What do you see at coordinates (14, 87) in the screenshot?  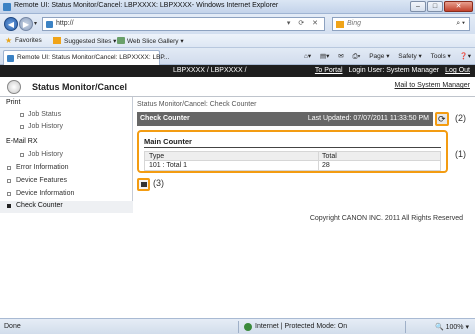 I see `status-monitor-logo-icon` at bounding box center [14, 87].